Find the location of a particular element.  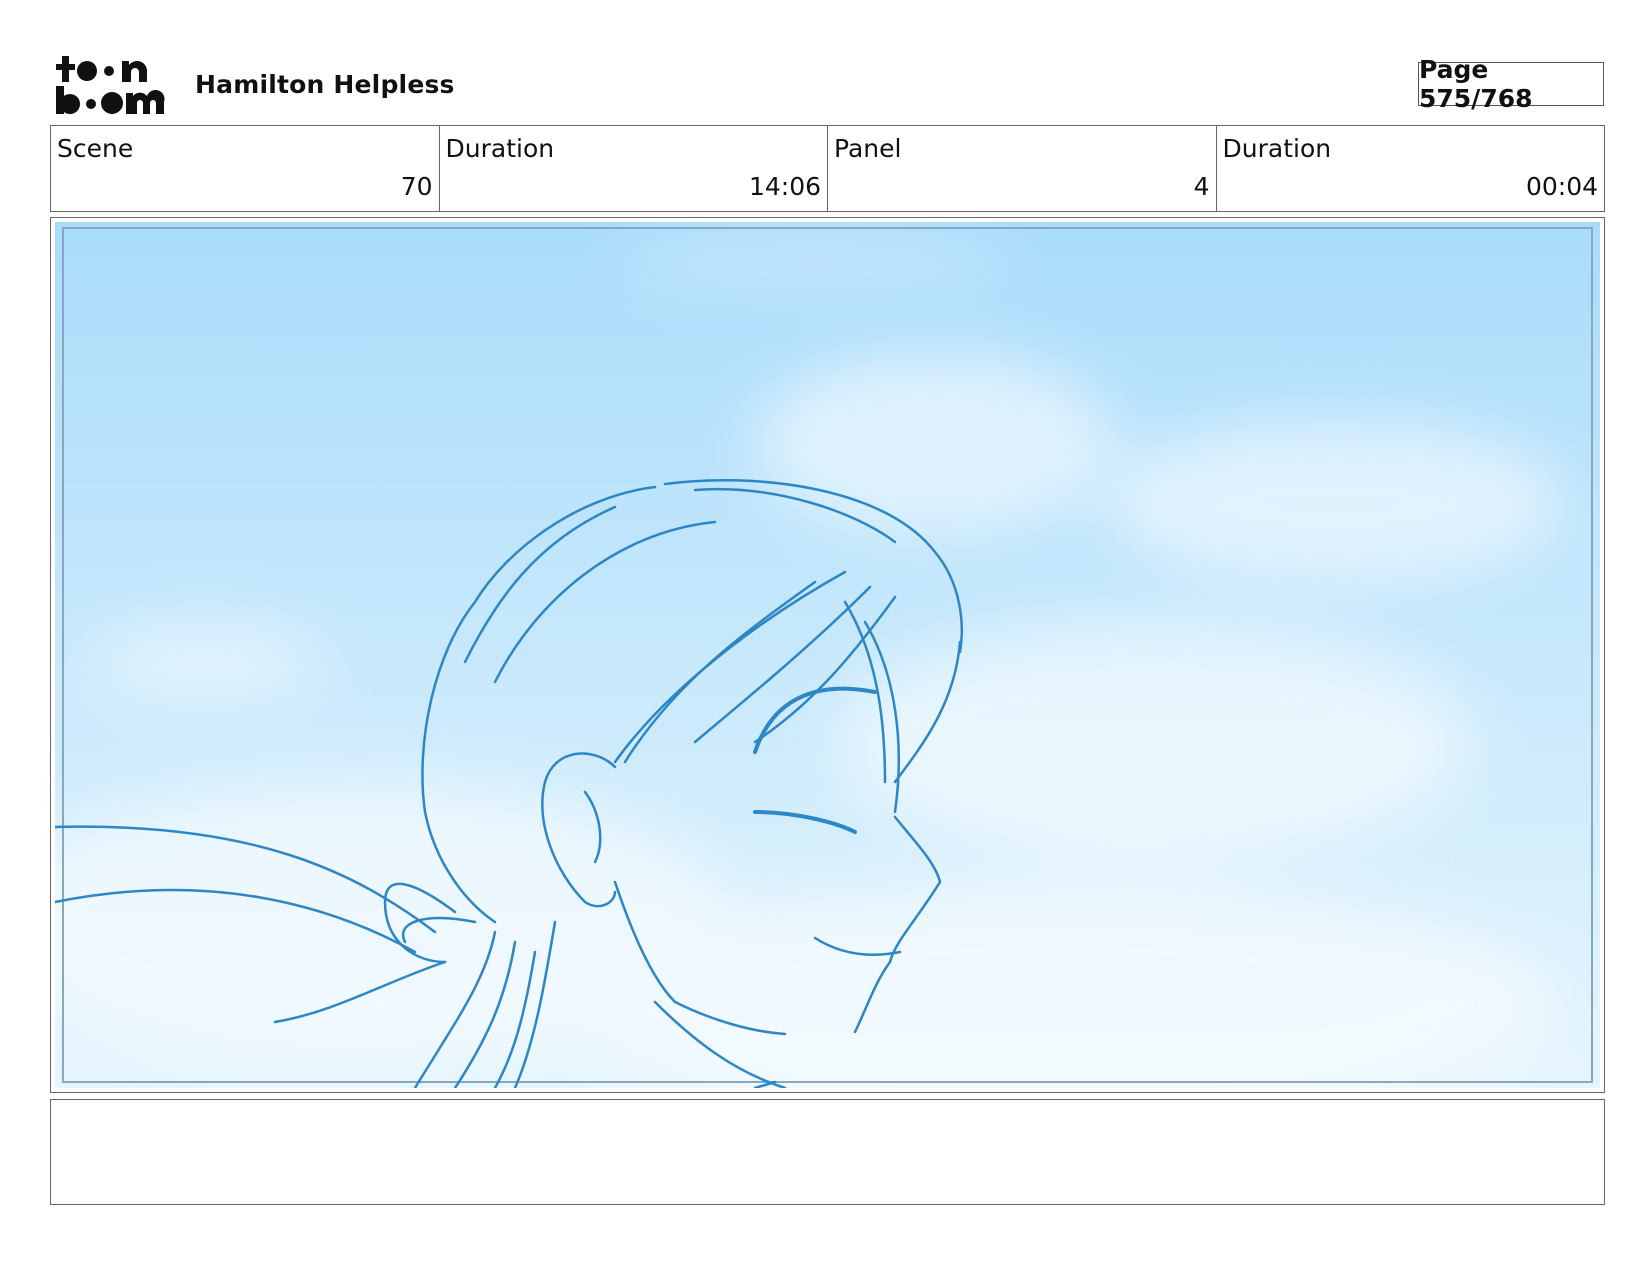

scene-duration-label: Duration is located at coordinates (500, 148).